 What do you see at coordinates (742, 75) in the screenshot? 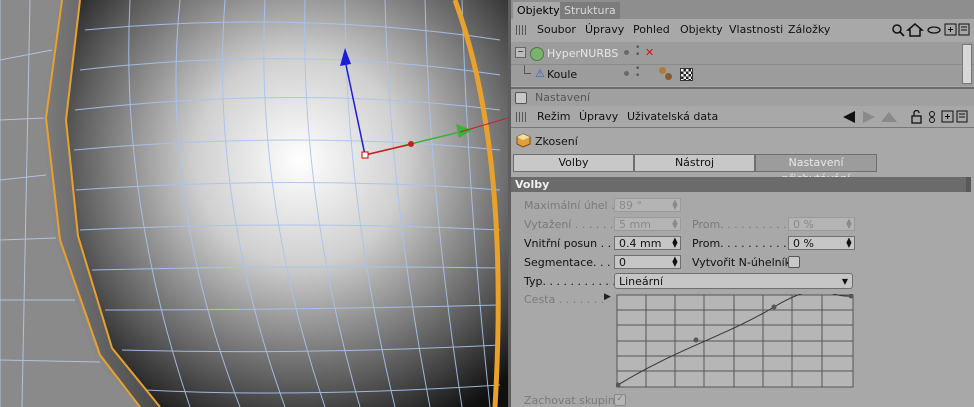
I see `object-row-sphere: ⚠ Koule • •` at bounding box center [742, 75].